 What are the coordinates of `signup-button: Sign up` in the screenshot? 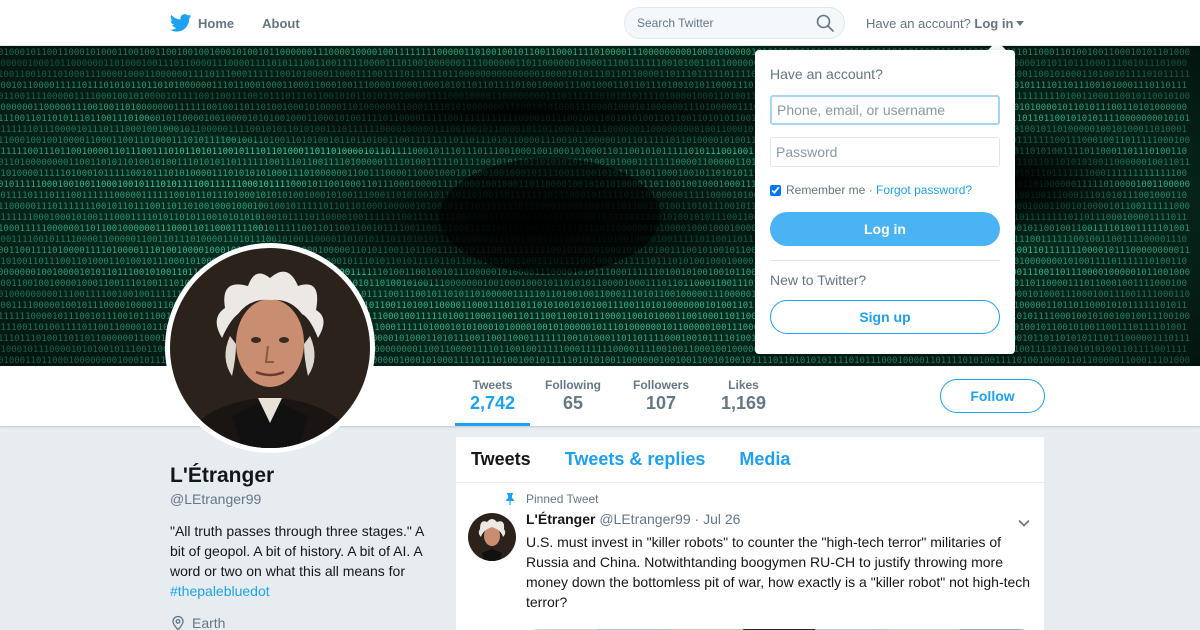 It's located at (885, 317).